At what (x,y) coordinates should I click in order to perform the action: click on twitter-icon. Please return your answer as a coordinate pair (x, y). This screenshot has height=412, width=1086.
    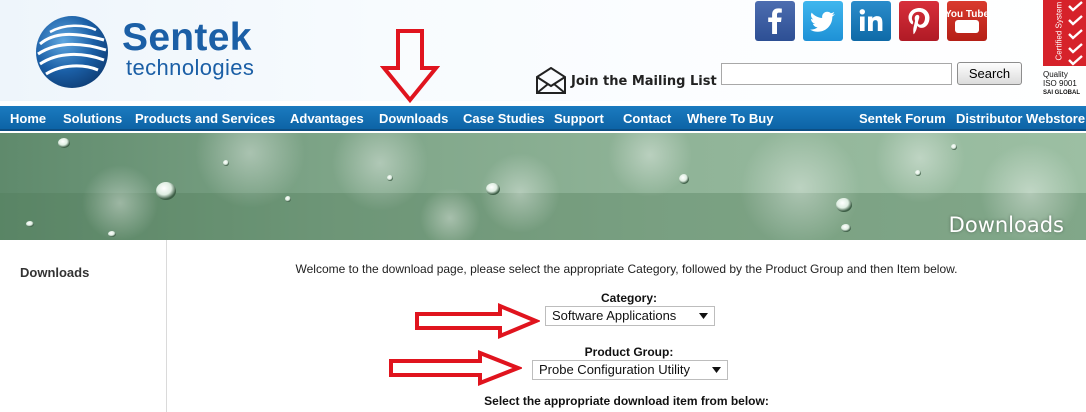
    Looking at the image, I should click on (822, 21).